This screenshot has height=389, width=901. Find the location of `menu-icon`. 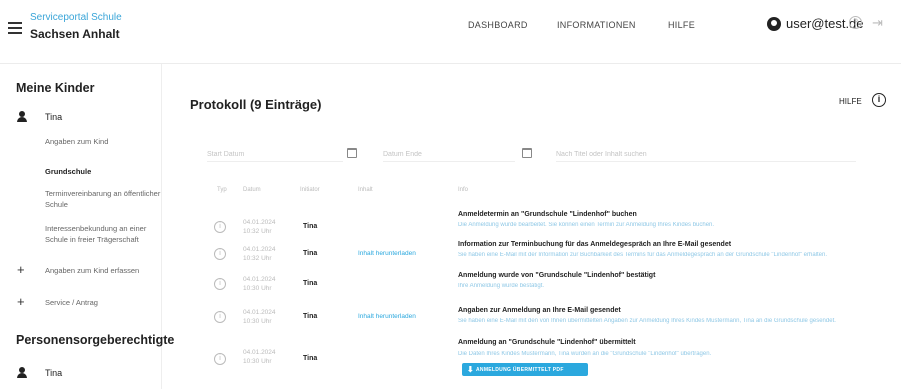

menu-icon is located at coordinates (15, 29).